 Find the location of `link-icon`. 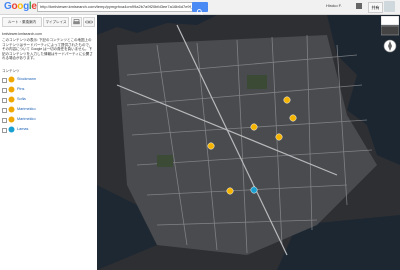

link-icon is located at coordinates (89, 22).